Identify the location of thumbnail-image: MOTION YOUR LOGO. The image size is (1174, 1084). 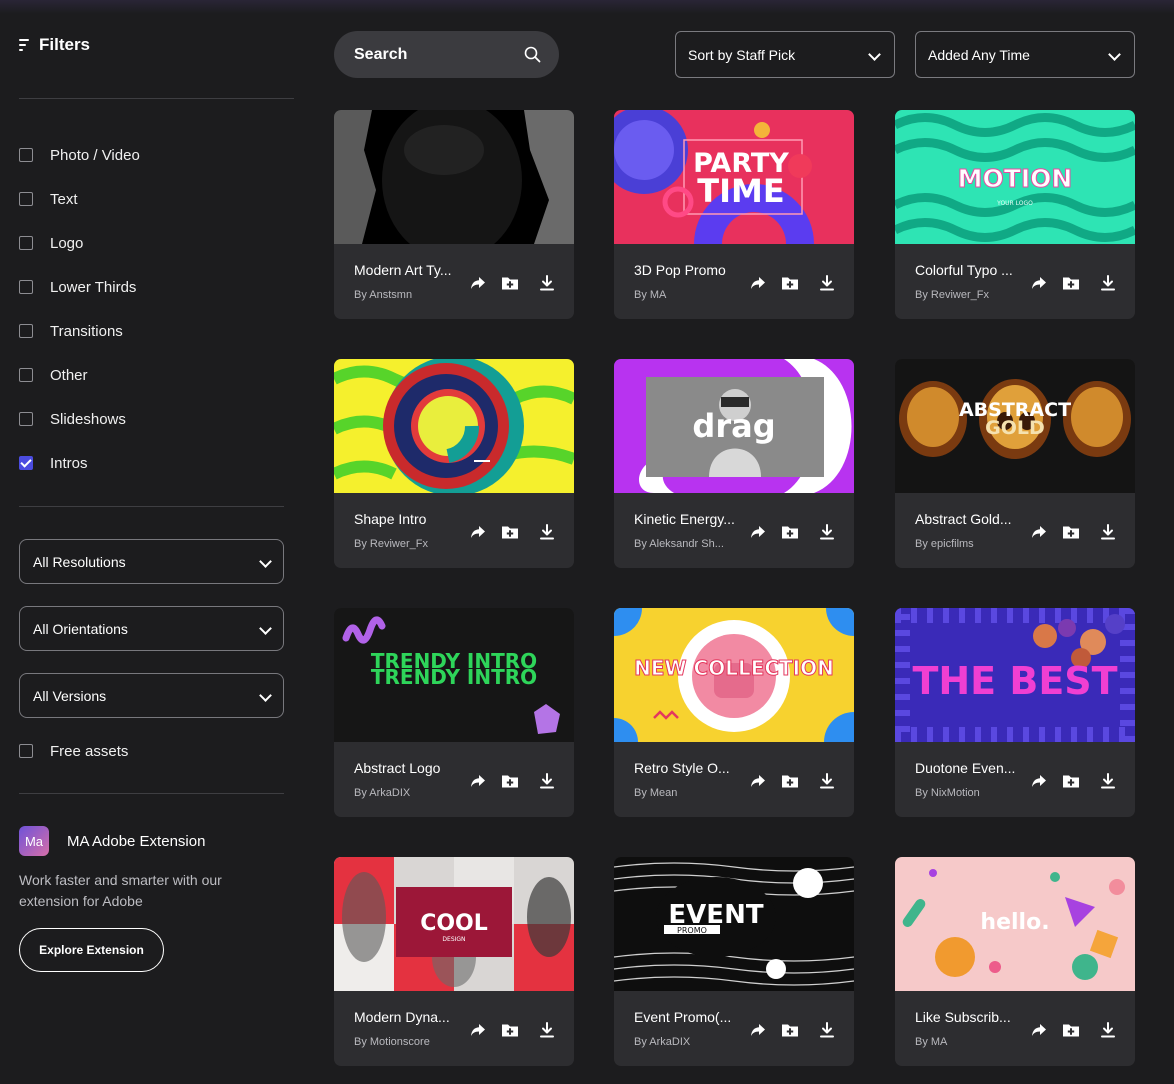
(1015, 177).